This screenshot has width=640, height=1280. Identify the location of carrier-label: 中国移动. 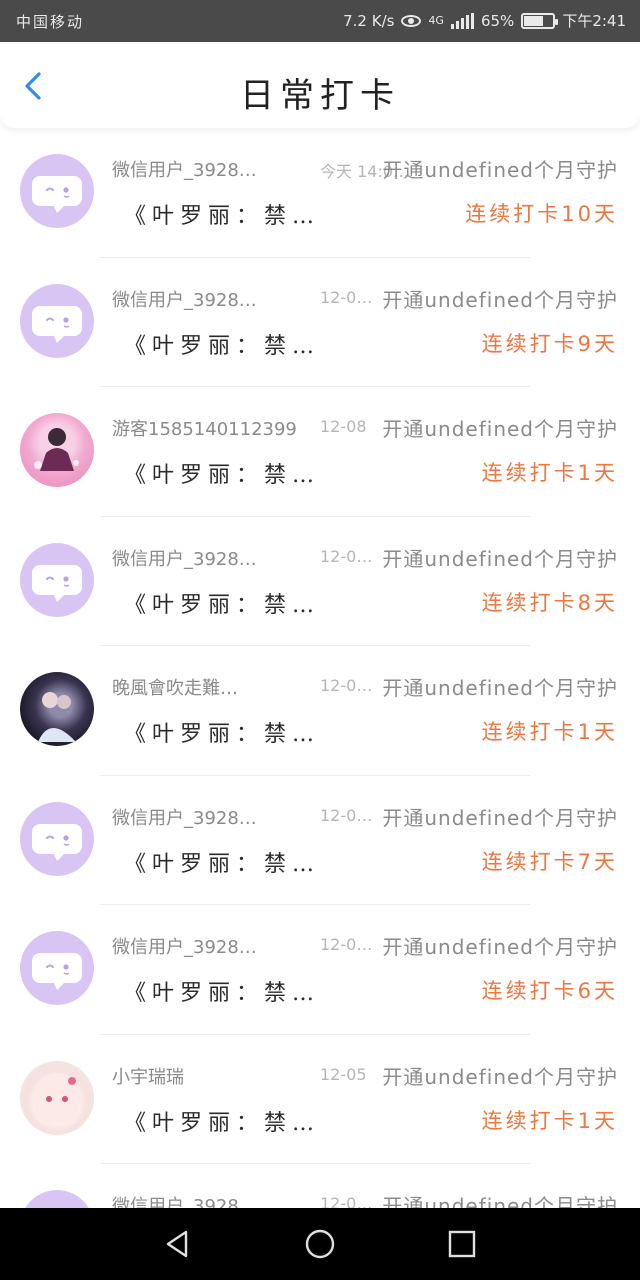
(50, 22).